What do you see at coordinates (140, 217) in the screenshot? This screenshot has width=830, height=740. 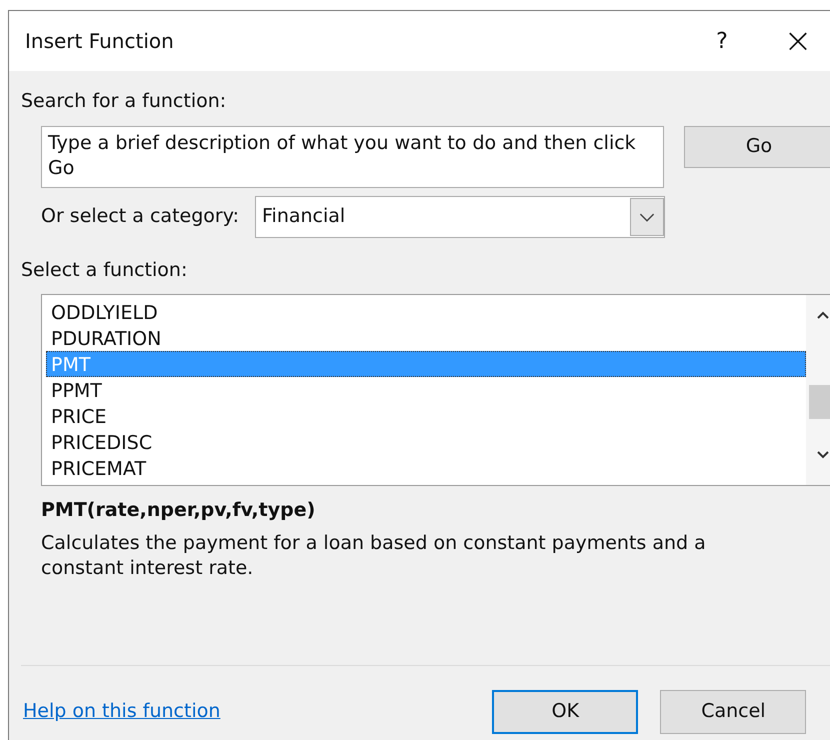 I see `category-label: Or select a category:` at bounding box center [140, 217].